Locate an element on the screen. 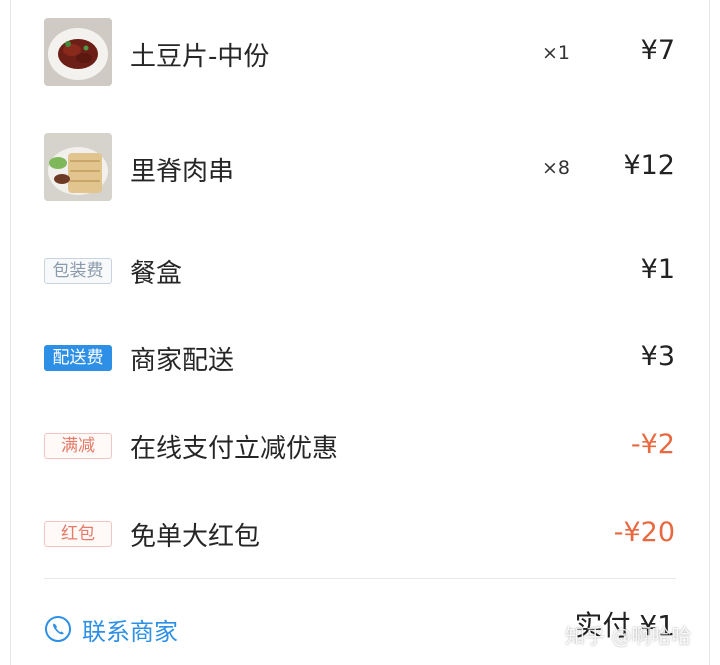 The image size is (720, 665). item-price: ¥12 is located at coordinates (649, 165).